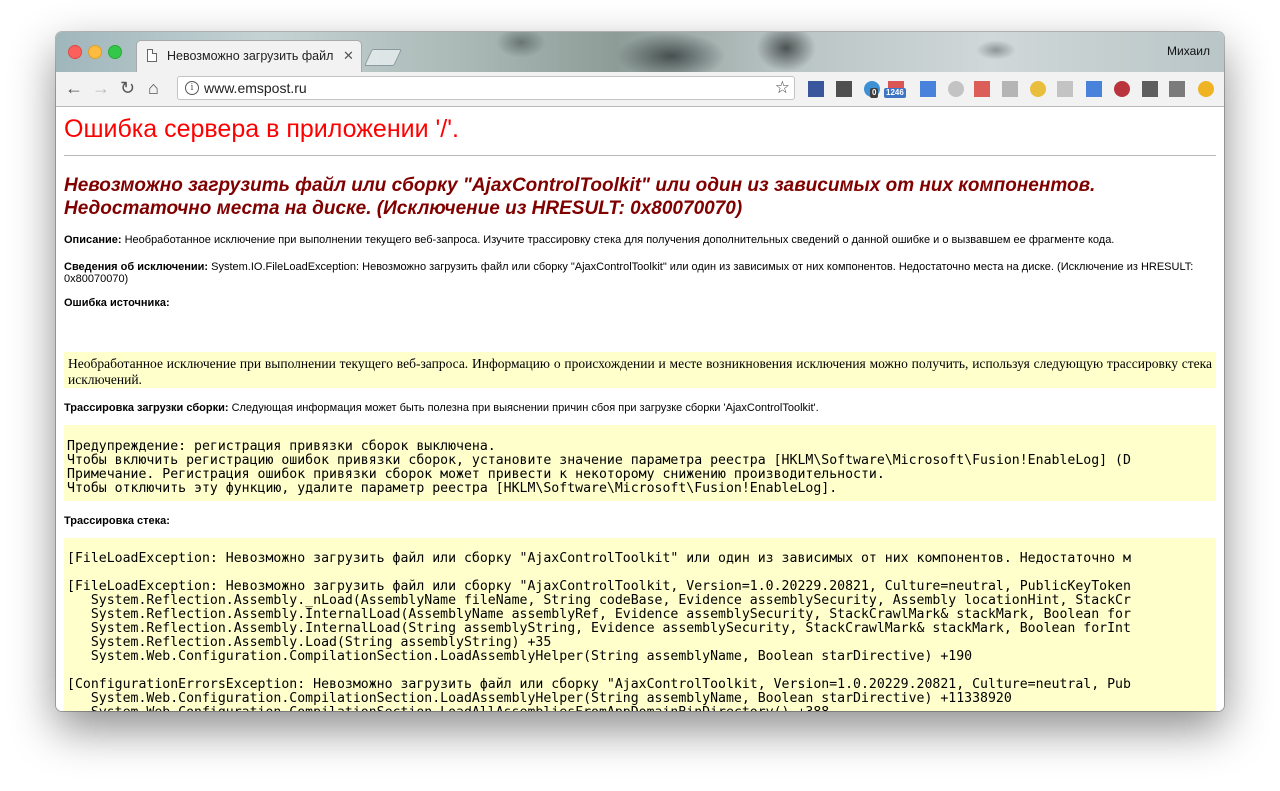 Image resolution: width=1280 pixels, height=791 pixels. What do you see at coordinates (75, 52) in the screenshot?
I see `window-close-button` at bounding box center [75, 52].